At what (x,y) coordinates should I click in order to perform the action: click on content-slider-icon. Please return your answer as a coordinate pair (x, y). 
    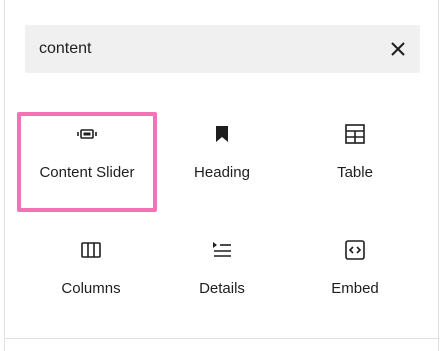
    Looking at the image, I should click on (87, 134).